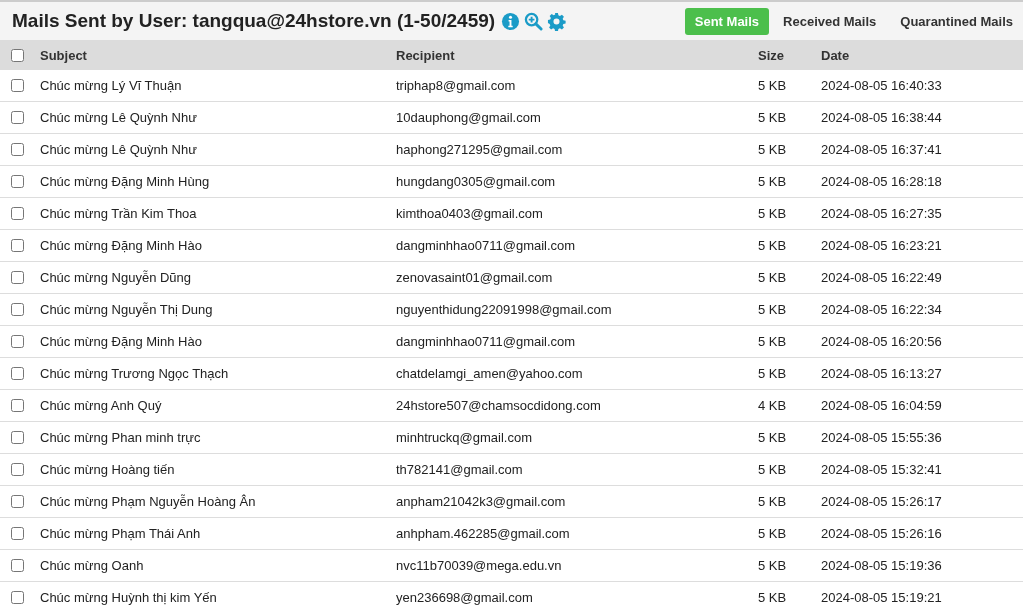  What do you see at coordinates (118, 213) in the screenshot?
I see `subject-cell-text: Chúc mừng Trần Kim Thoa` at bounding box center [118, 213].